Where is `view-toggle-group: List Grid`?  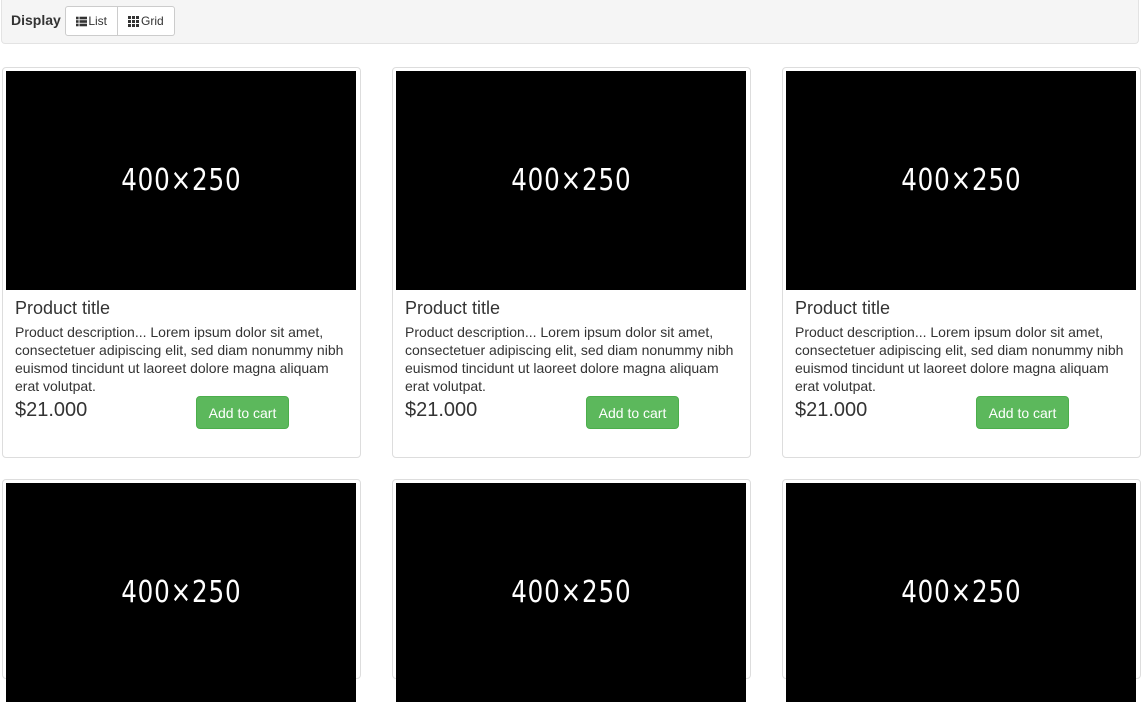
view-toggle-group: List Grid is located at coordinates (120, 21).